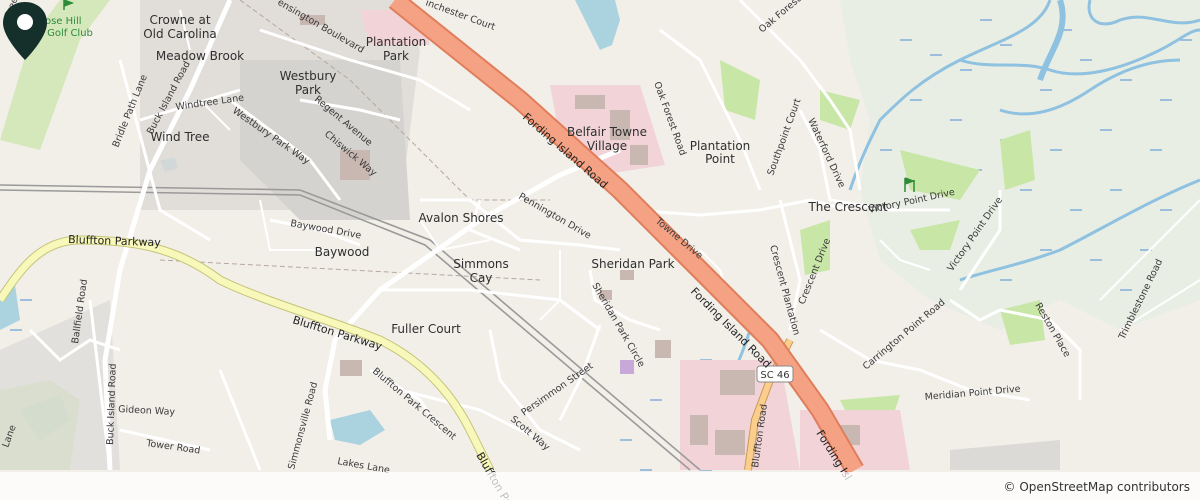 Image resolution: width=1200 pixels, height=500 pixels. I want to click on place-label: Baywood, so click(342, 252).